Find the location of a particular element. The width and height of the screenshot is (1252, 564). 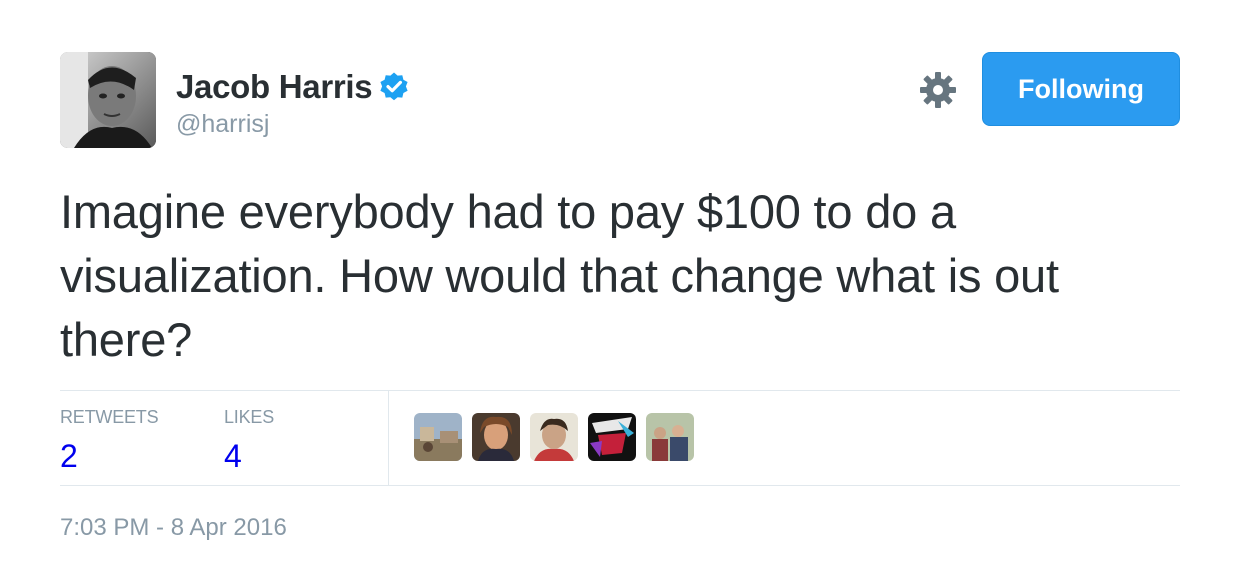

author-info: Jacob Harris @harrisj is located at coordinates (293, 102).